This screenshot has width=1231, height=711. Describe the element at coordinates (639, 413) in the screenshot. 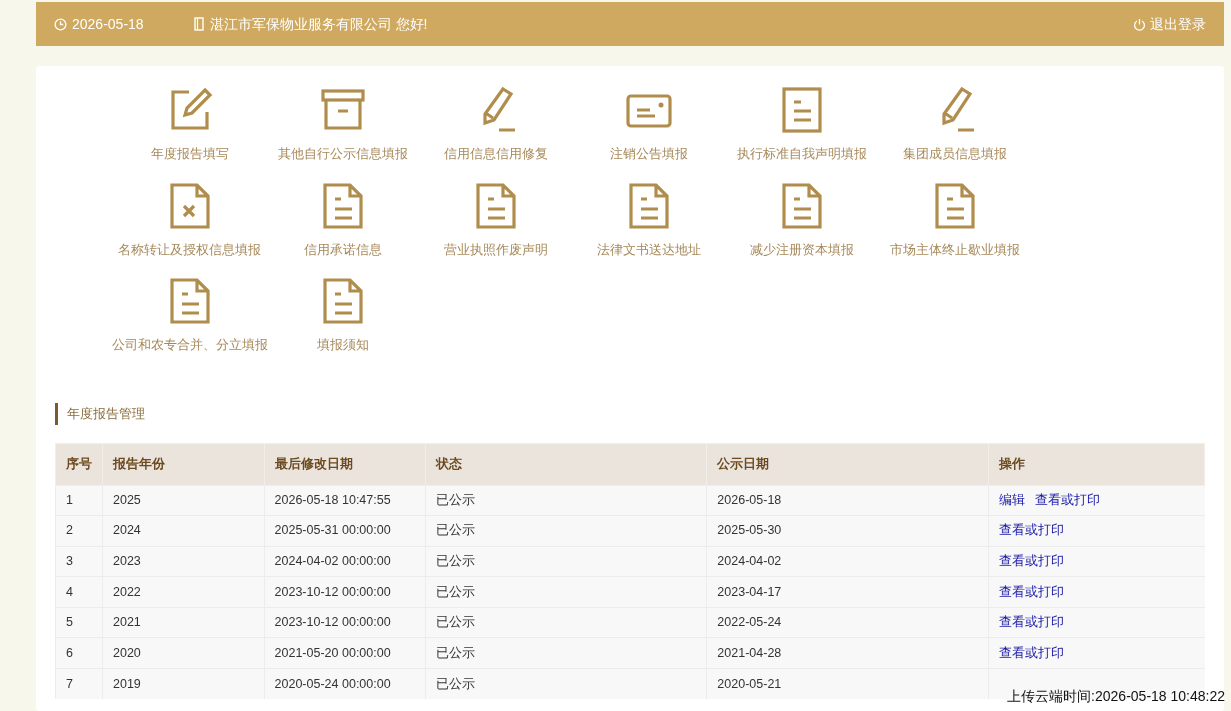

I see `section-title: 年度报告管理` at that location.